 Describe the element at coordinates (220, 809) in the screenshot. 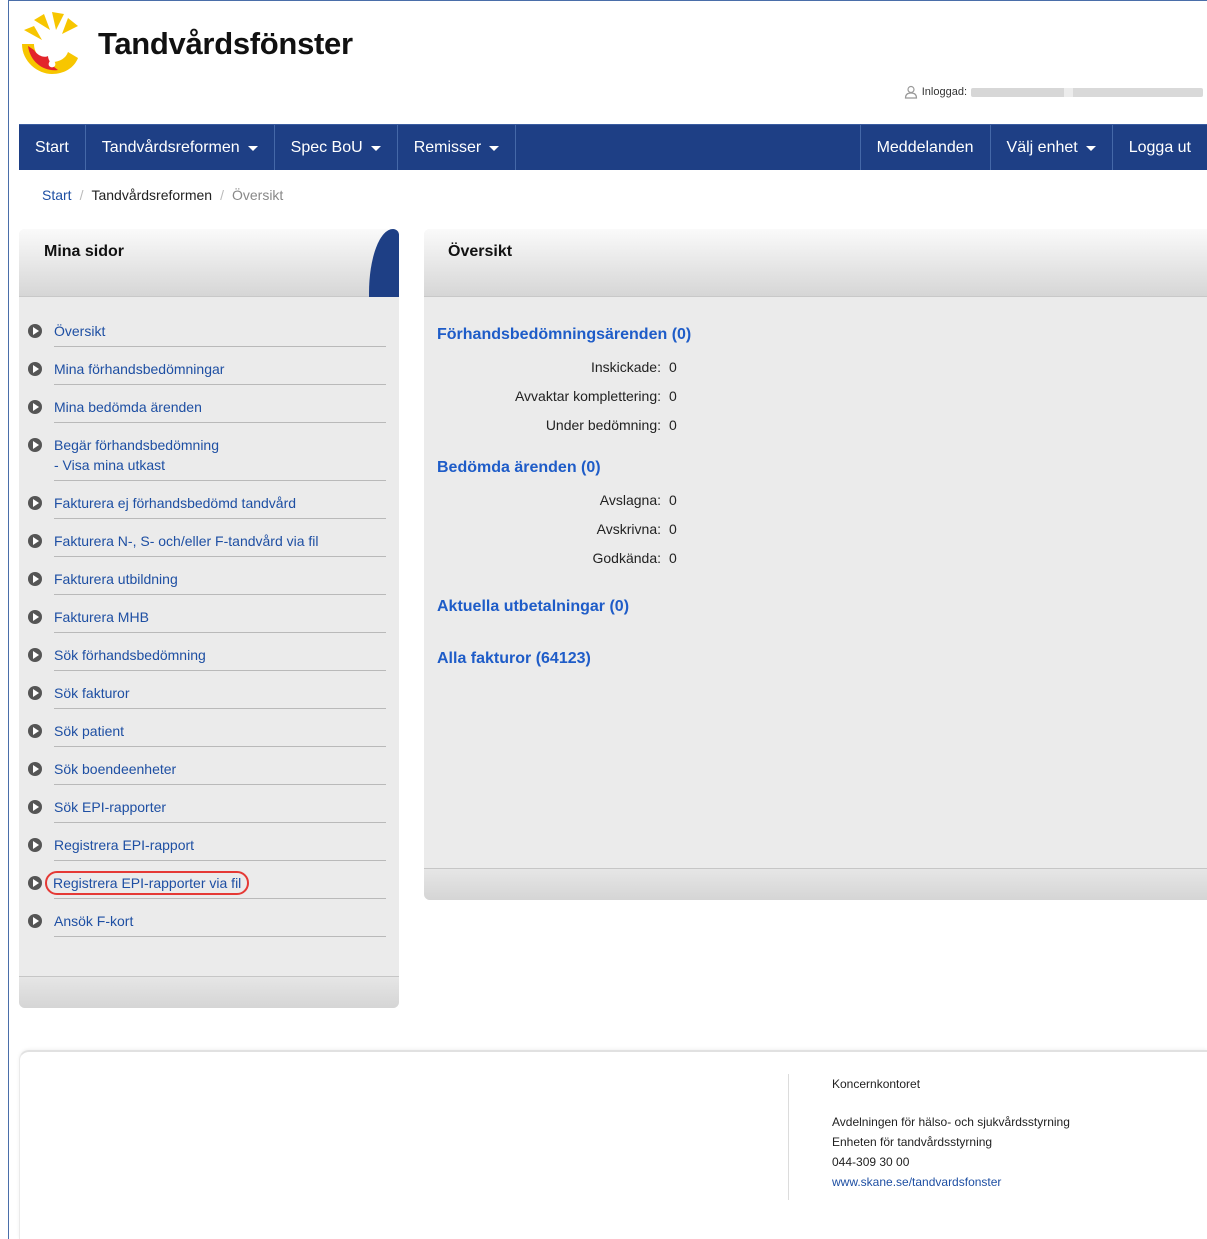

I see `sidebar-item-label: Sök EPI-rapporter` at that location.